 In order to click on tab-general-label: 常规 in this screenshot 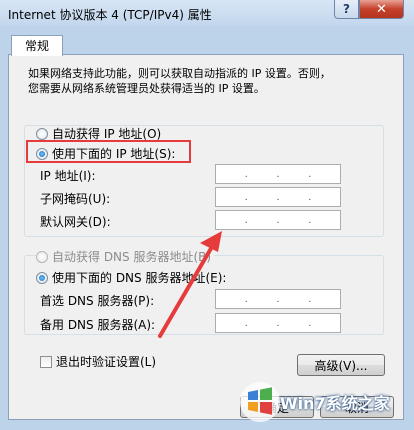, I will do `click(36, 46)`.